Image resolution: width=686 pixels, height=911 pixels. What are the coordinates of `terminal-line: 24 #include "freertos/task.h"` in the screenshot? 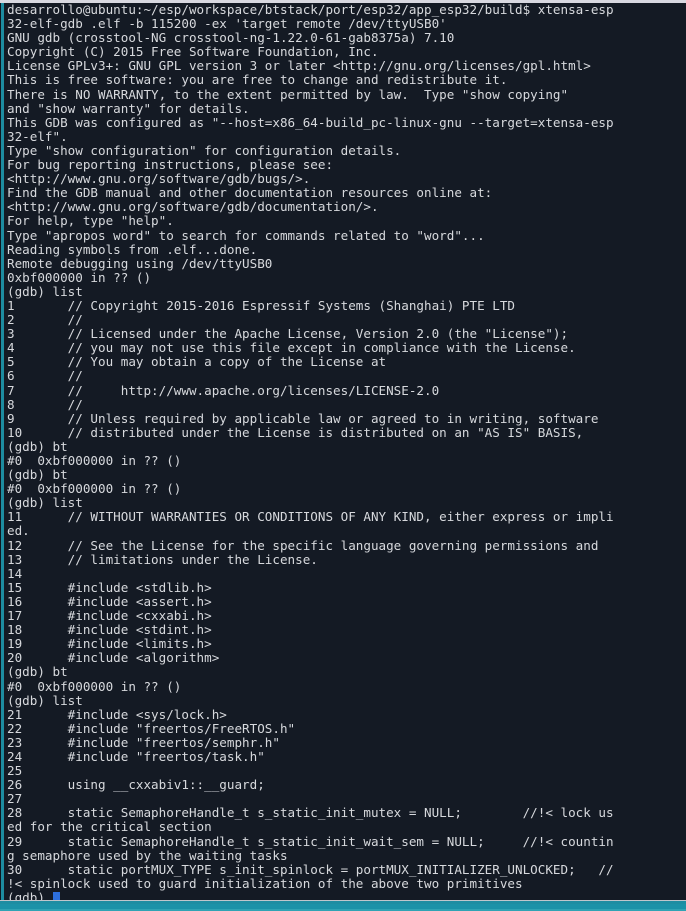 It's located at (136, 756).